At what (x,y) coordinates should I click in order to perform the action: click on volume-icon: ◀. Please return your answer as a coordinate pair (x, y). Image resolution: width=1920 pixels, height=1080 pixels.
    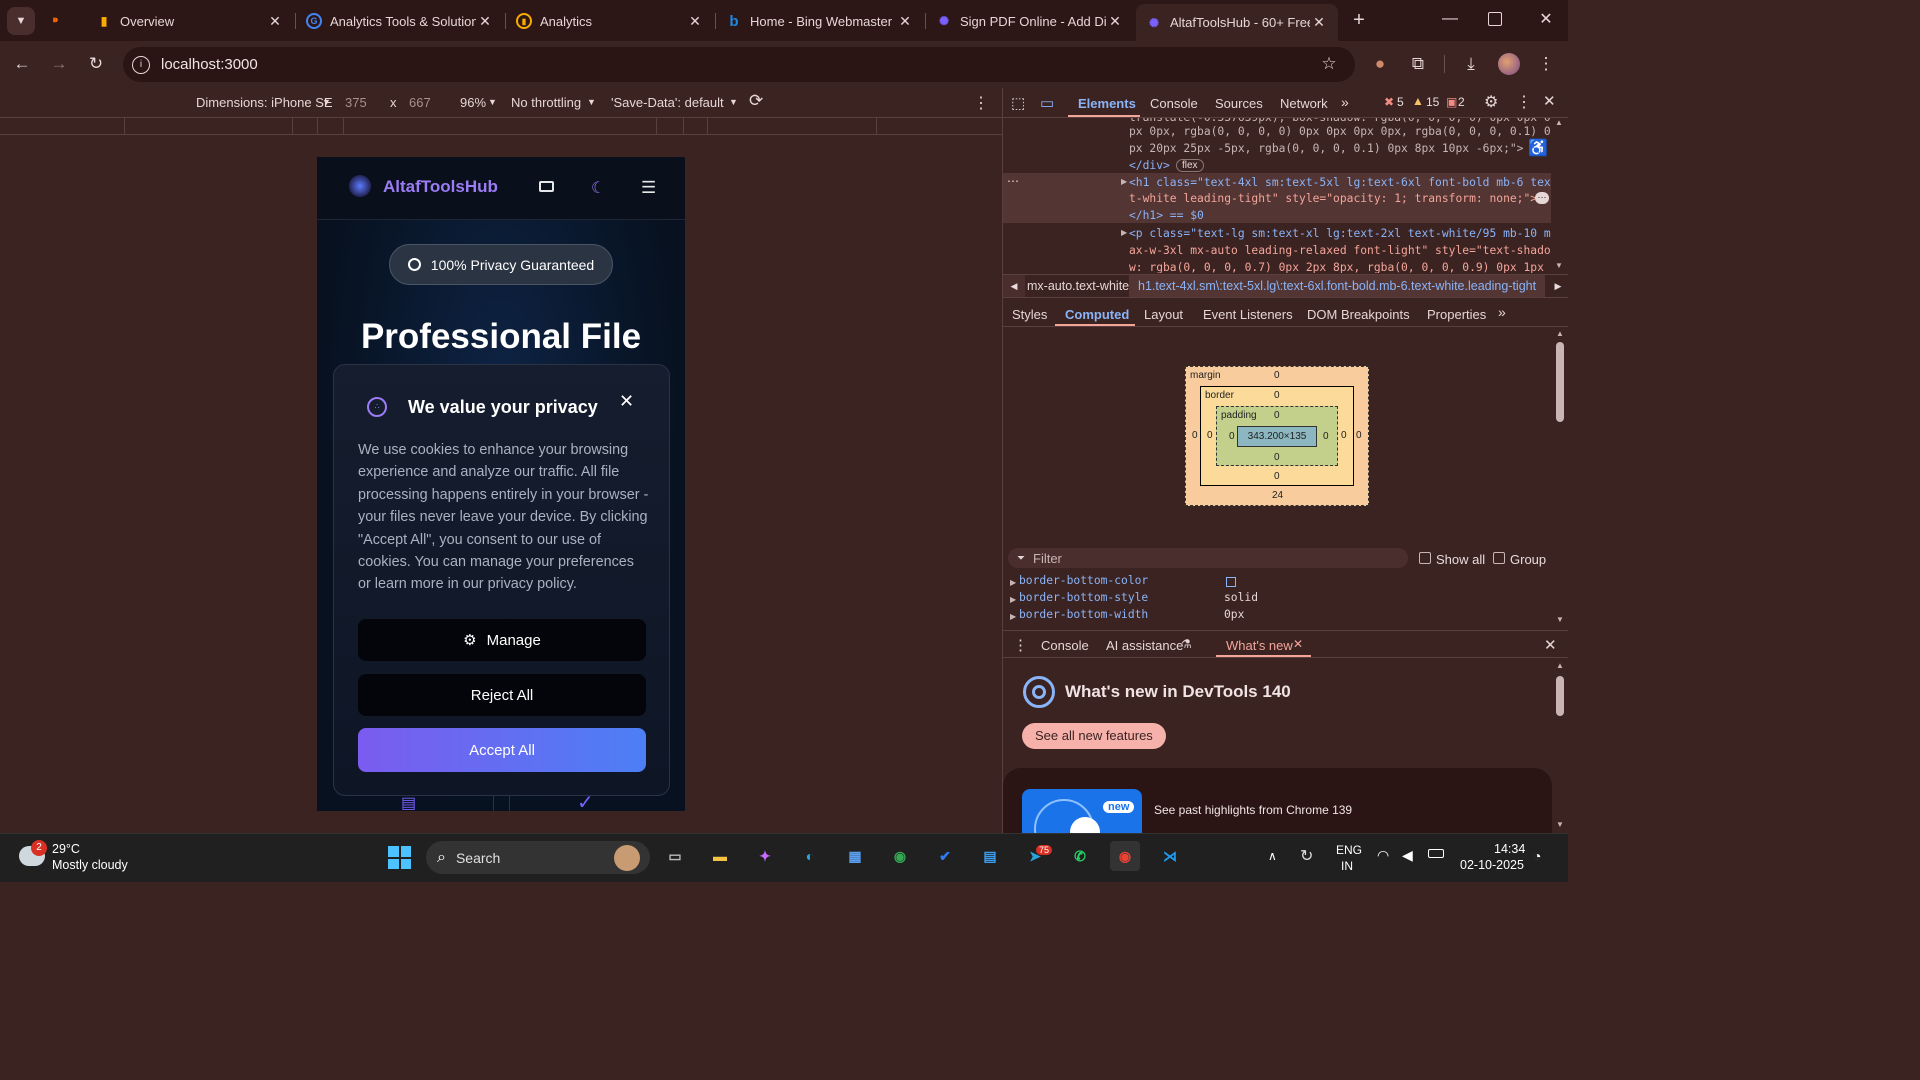
    Looking at the image, I should click on (1407, 855).